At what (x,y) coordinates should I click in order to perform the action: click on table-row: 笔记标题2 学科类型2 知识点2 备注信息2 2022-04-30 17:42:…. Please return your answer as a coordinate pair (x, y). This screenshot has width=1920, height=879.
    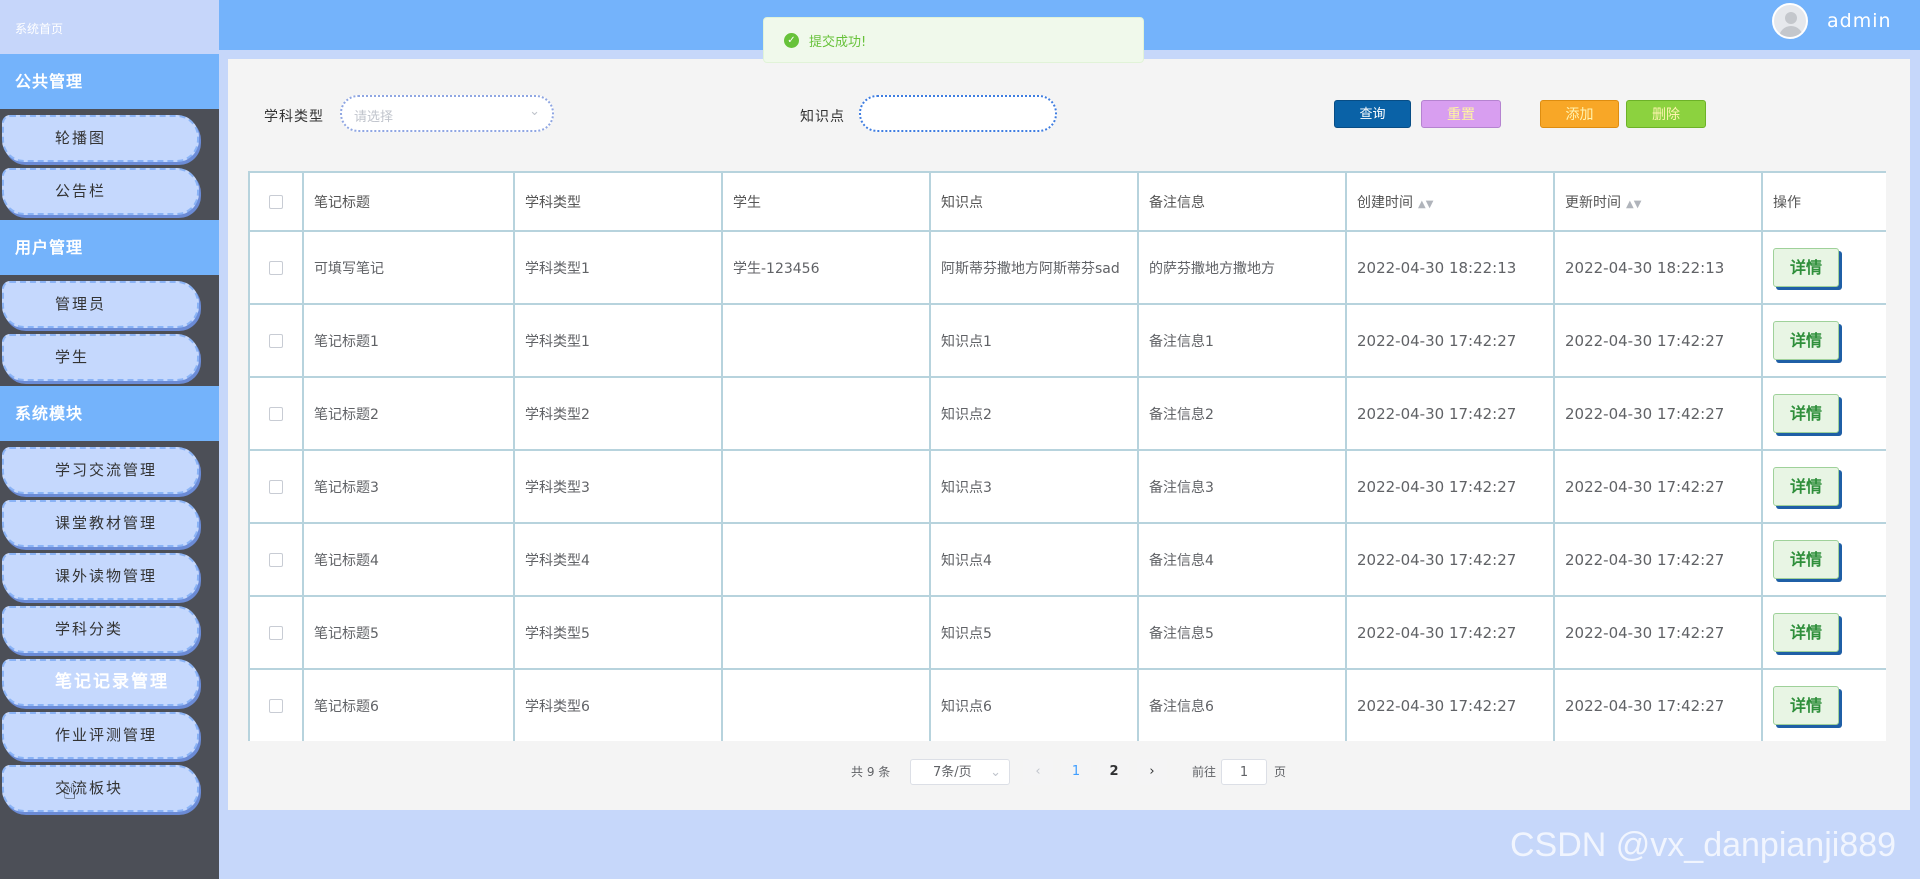
    Looking at the image, I should click on (1067, 413).